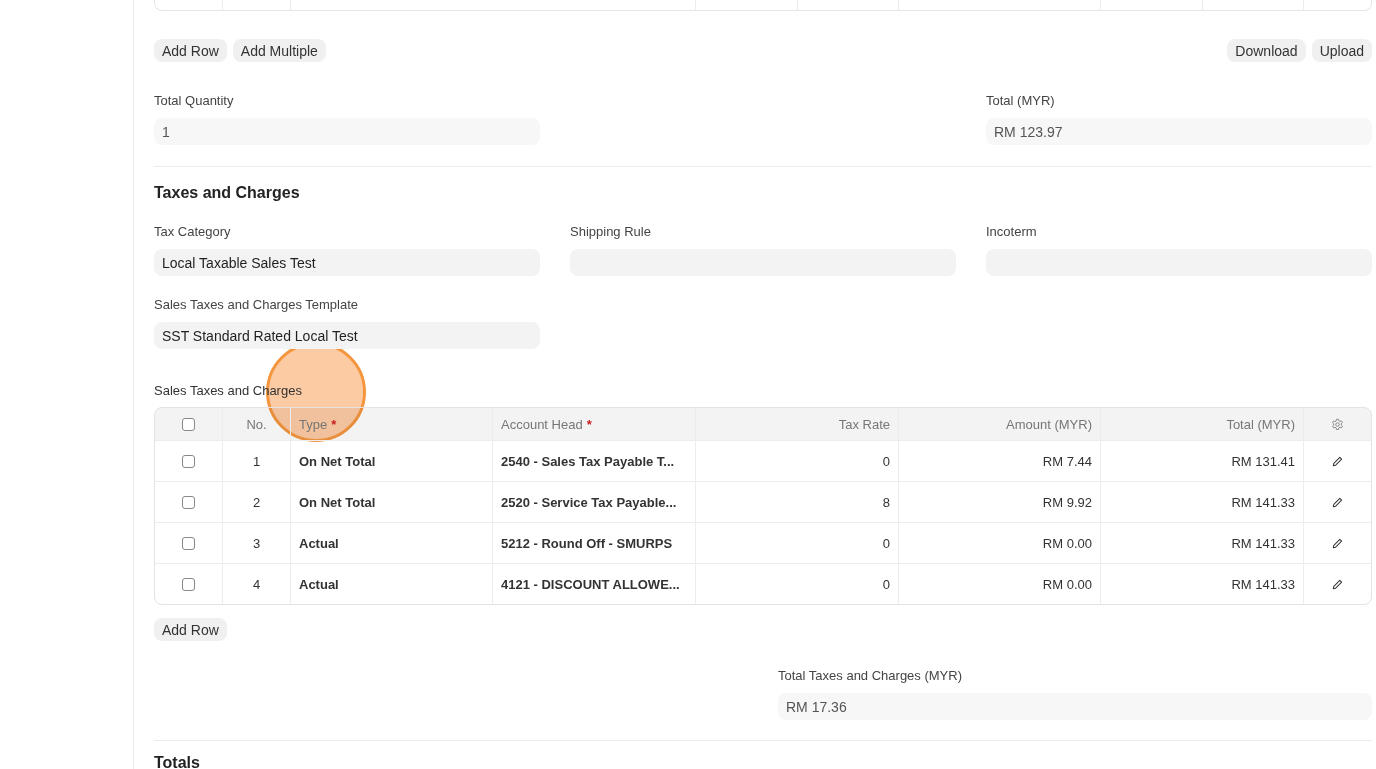 The height and width of the screenshot is (769, 1376). Describe the element at coordinates (1179, 131) in the screenshot. I see `input-field: RM 123.97` at that location.